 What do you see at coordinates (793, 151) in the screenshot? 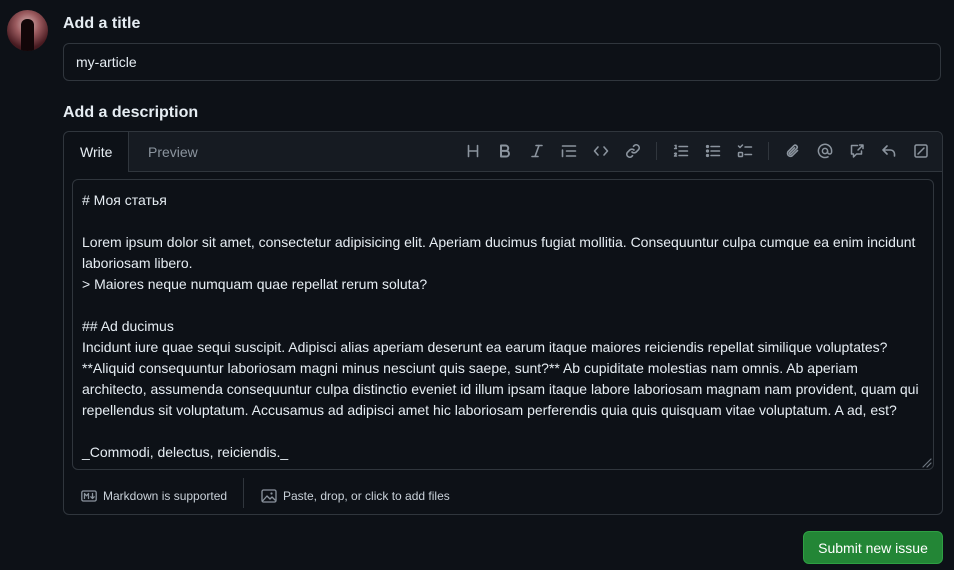
I see `attach-icon` at bounding box center [793, 151].